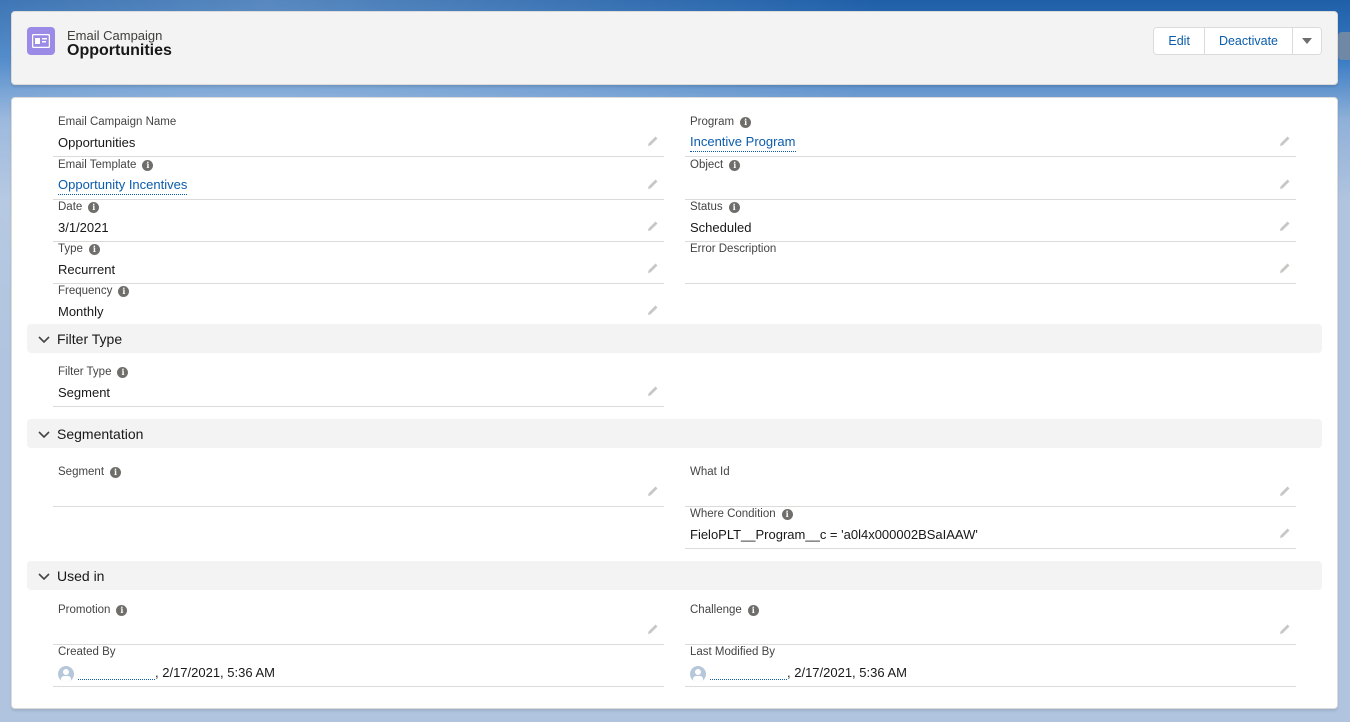 The width and height of the screenshot is (1350, 722). Describe the element at coordinates (358, 486) in the screenshot. I see `field-segment: Segment i` at that location.